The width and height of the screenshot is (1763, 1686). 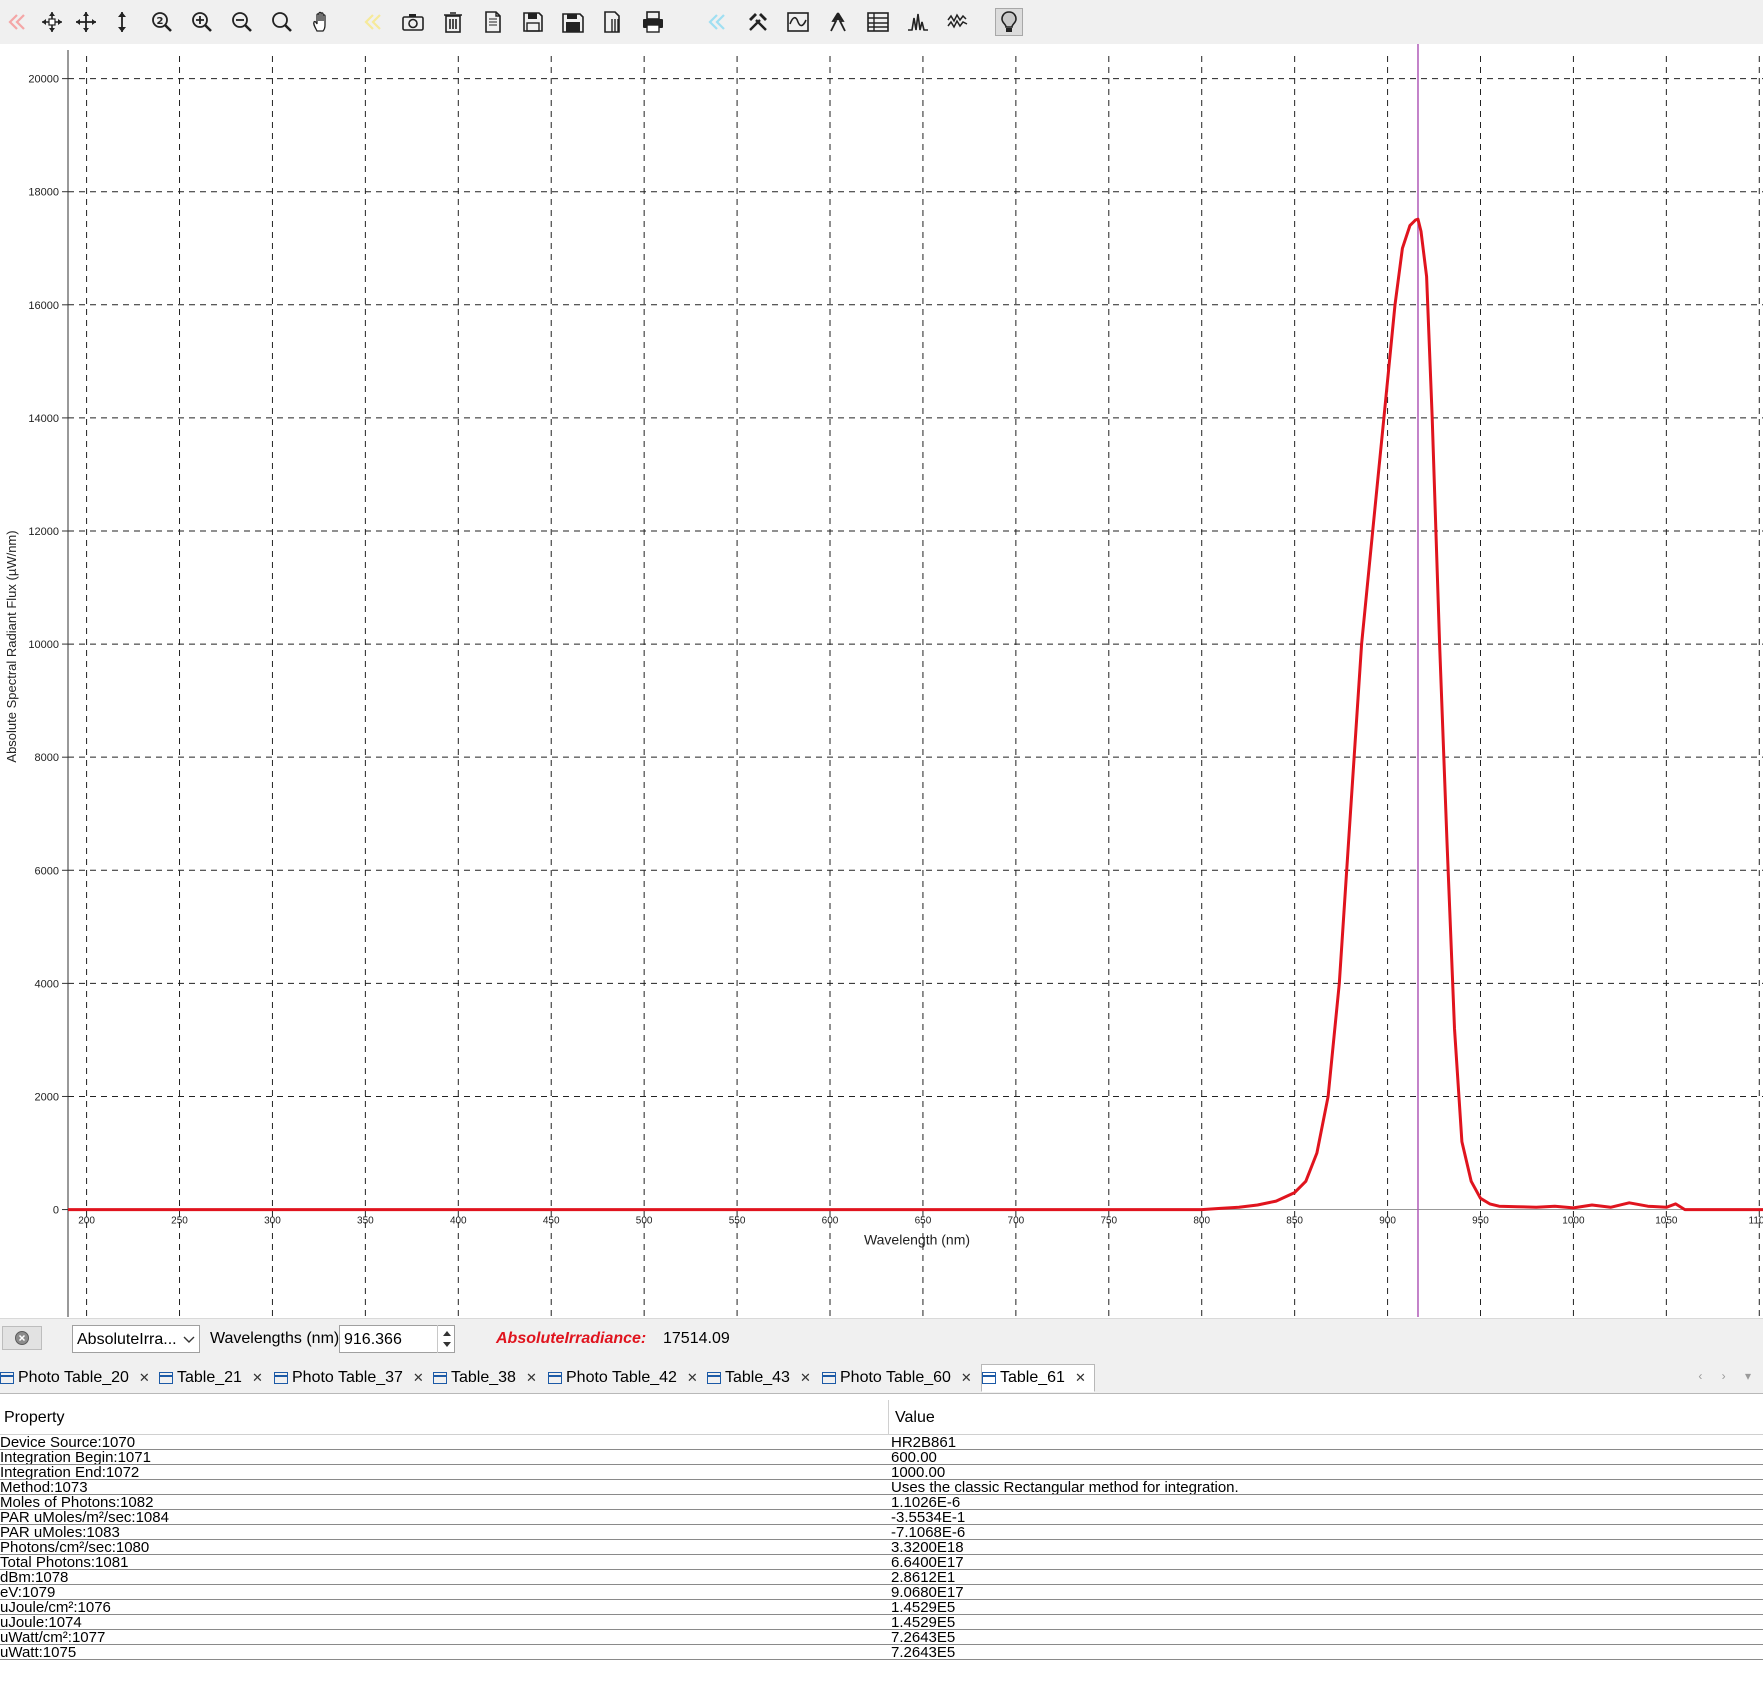 I want to click on chart-window-icon, so click(x=798, y=22).